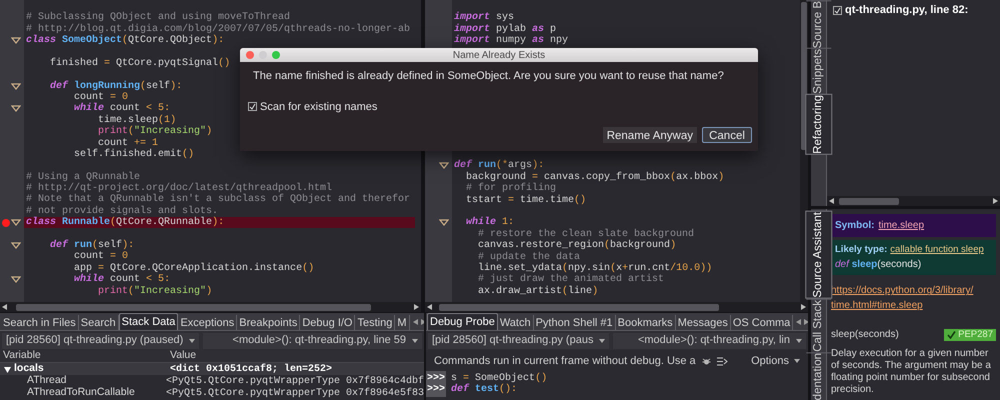  I want to click on tab: OS Comma, so click(762, 322).